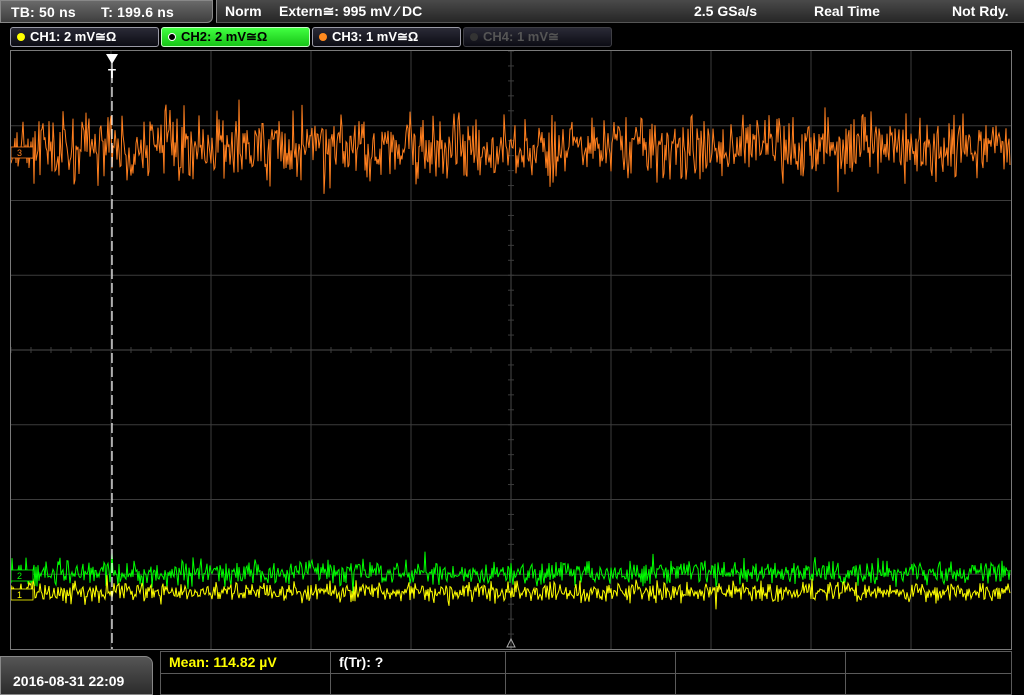 The width and height of the screenshot is (1024, 695). Describe the element at coordinates (112, 73) in the screenshot. I see `trigger-marker-label: T` at that location.